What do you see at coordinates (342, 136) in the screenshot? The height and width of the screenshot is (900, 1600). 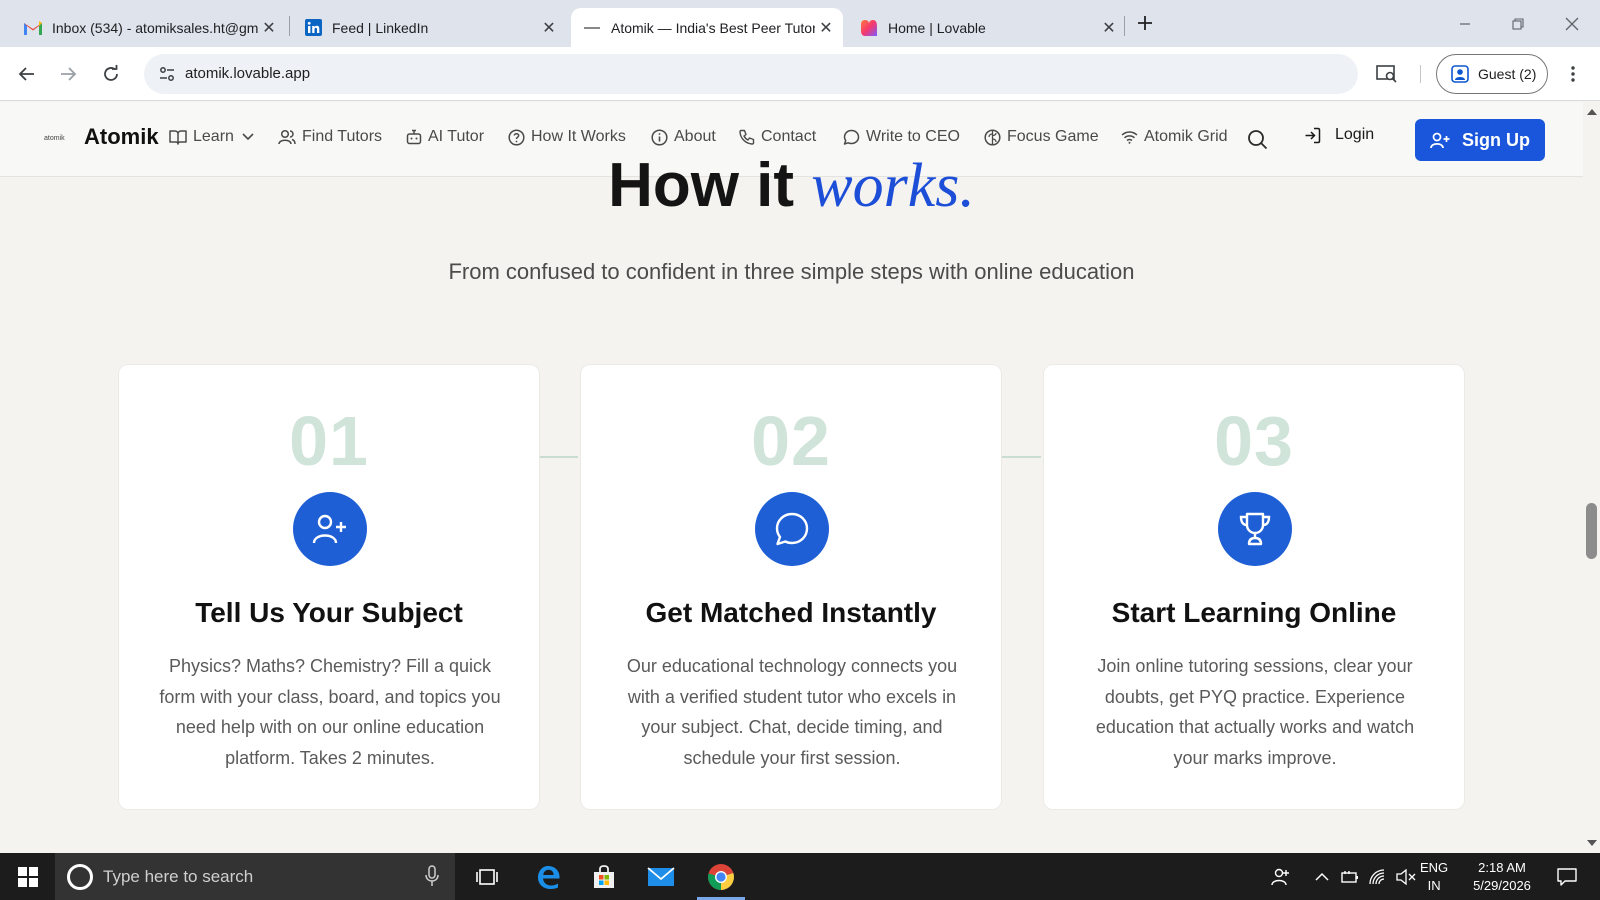 I see `nav-label: Find Tutors` at bounding box center [342, 136].